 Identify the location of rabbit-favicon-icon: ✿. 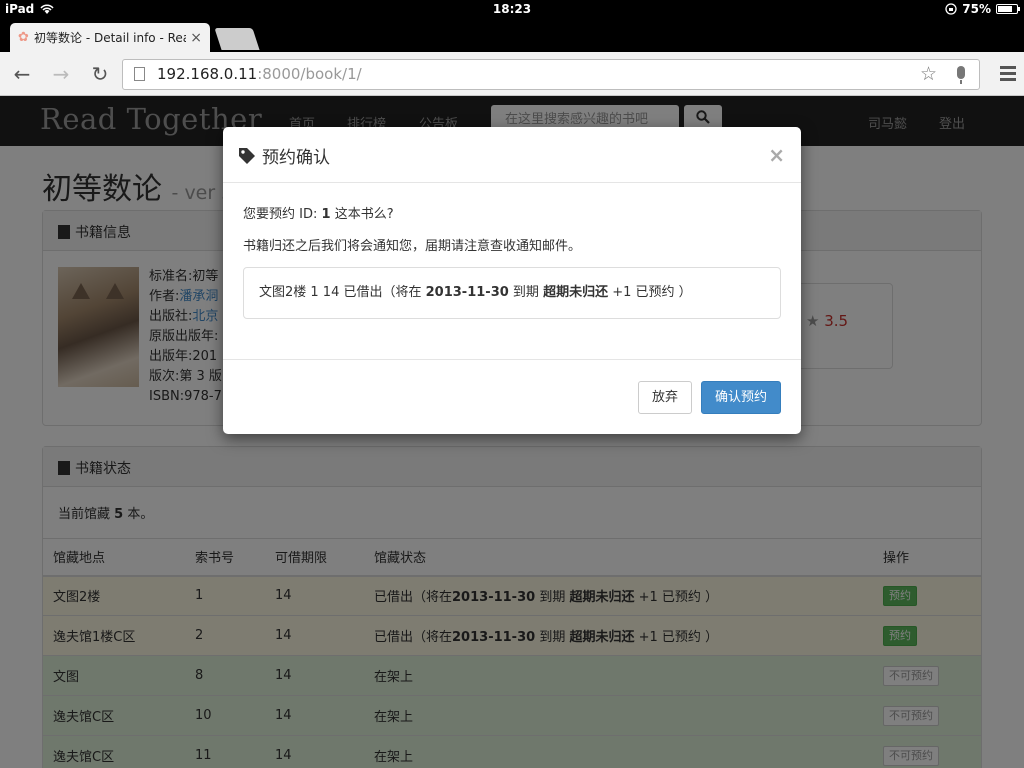
(23, 37).